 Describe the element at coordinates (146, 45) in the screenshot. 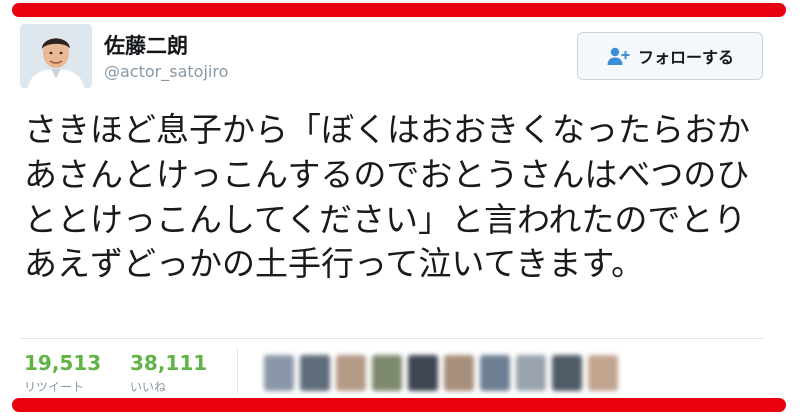

I see `display-name: 佐藤二朗` at that location.